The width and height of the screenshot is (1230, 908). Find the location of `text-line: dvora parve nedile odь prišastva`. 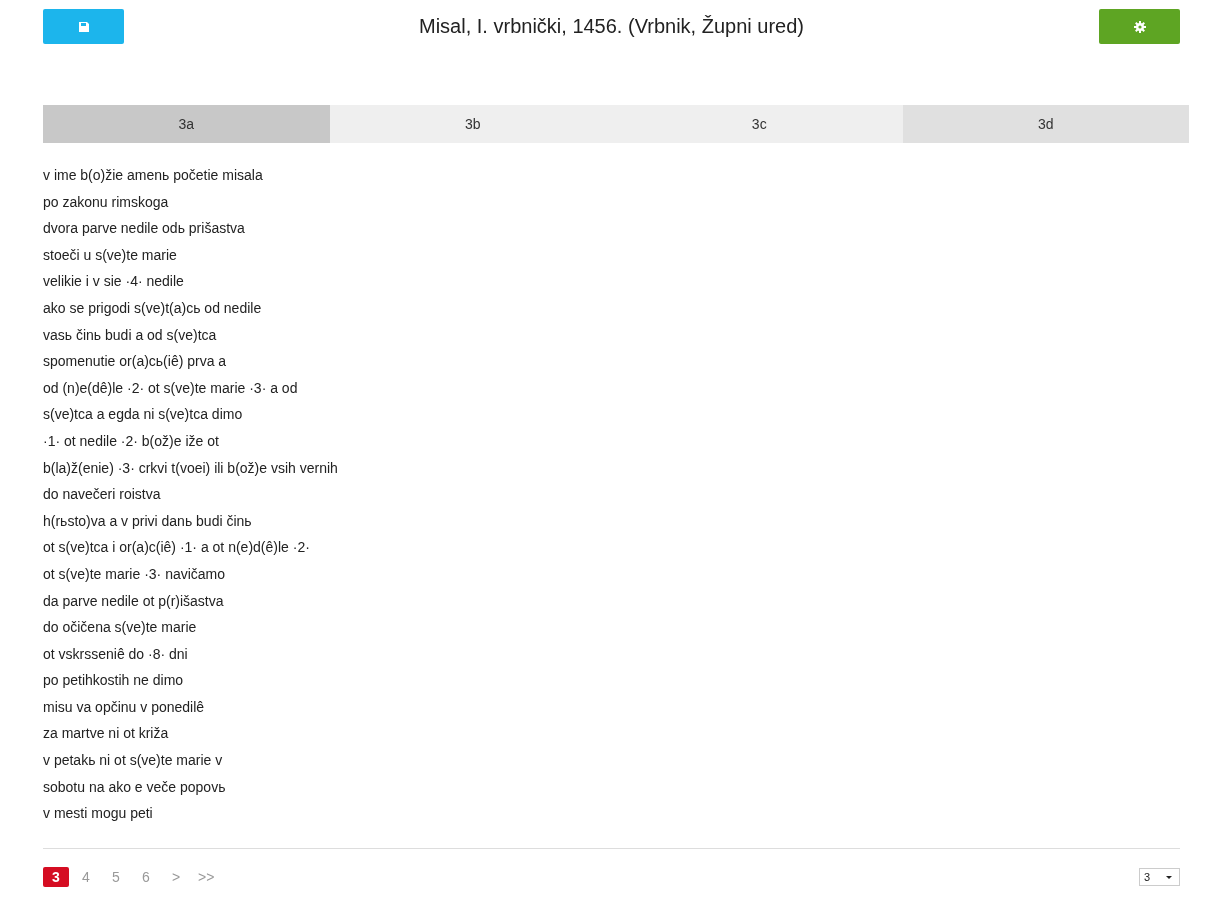

text-line: dvora parve nedile odь prišastva is located at coordinates (144, 229).